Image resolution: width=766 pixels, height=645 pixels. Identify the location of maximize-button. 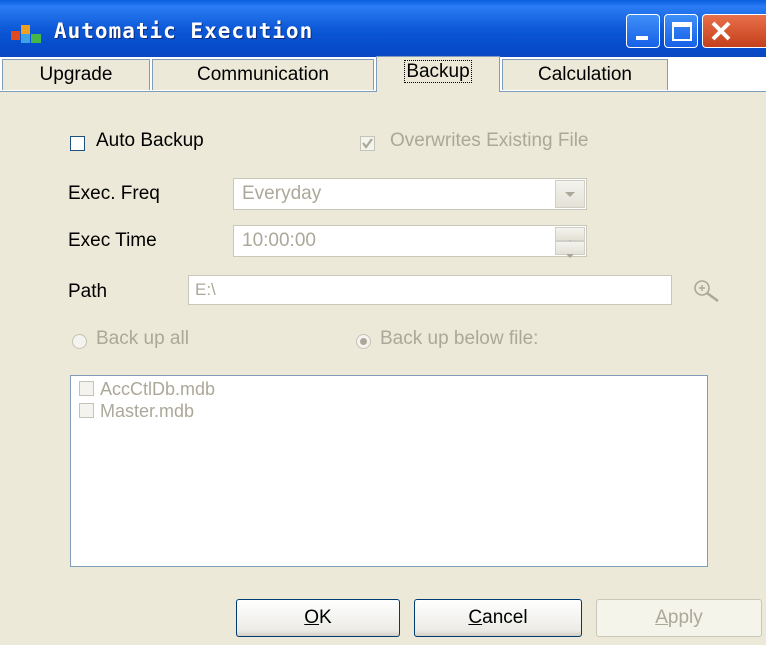
(681, 31).